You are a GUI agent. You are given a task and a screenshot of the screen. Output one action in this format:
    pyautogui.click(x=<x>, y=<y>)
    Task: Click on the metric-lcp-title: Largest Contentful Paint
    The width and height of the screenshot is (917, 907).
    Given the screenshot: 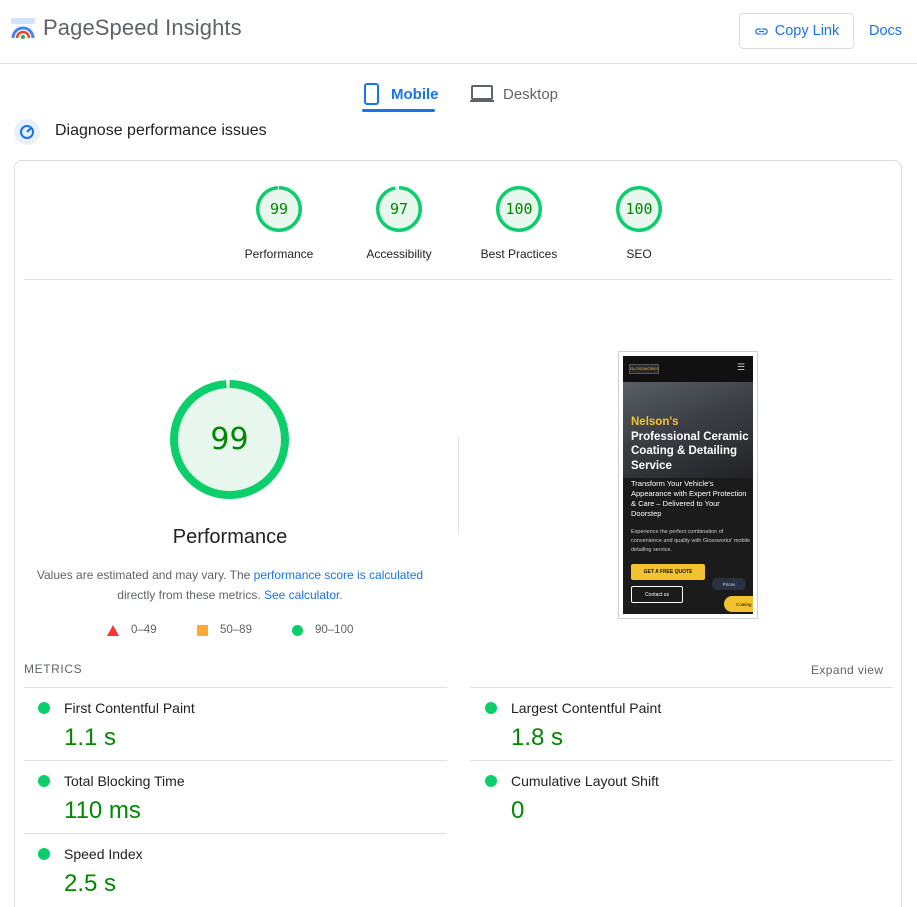 What is the action you would take?
    pyautogui.click(x=586, y=708)
    